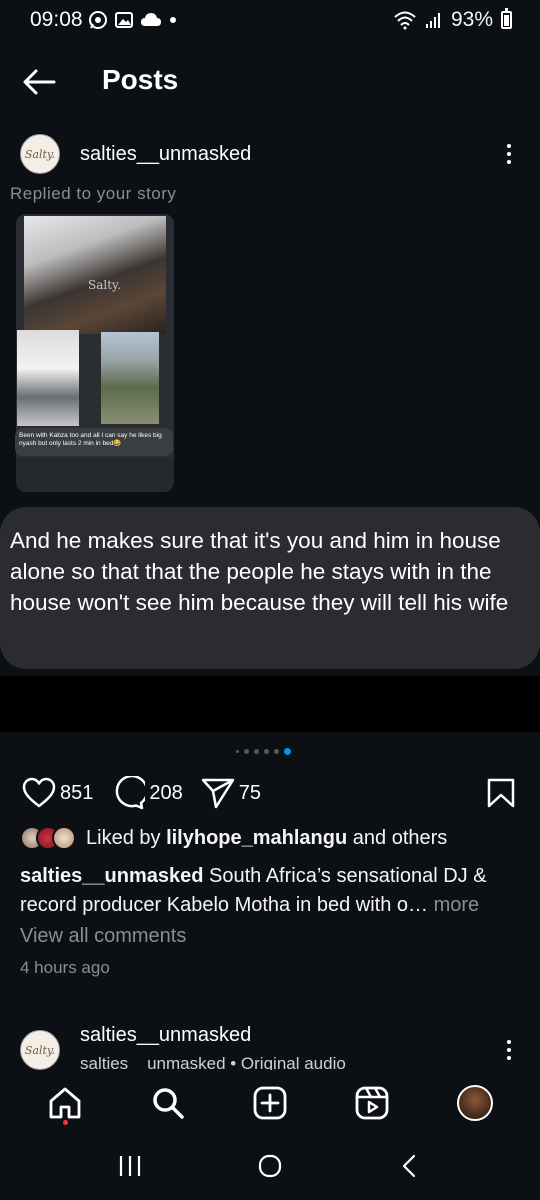 The height and width of the screenshot is (1200, 540). What do you see at coordinates (40, 154) in the screenshot?
I see `post-author-avatar: Salty.` at bounding box center [40, 154].